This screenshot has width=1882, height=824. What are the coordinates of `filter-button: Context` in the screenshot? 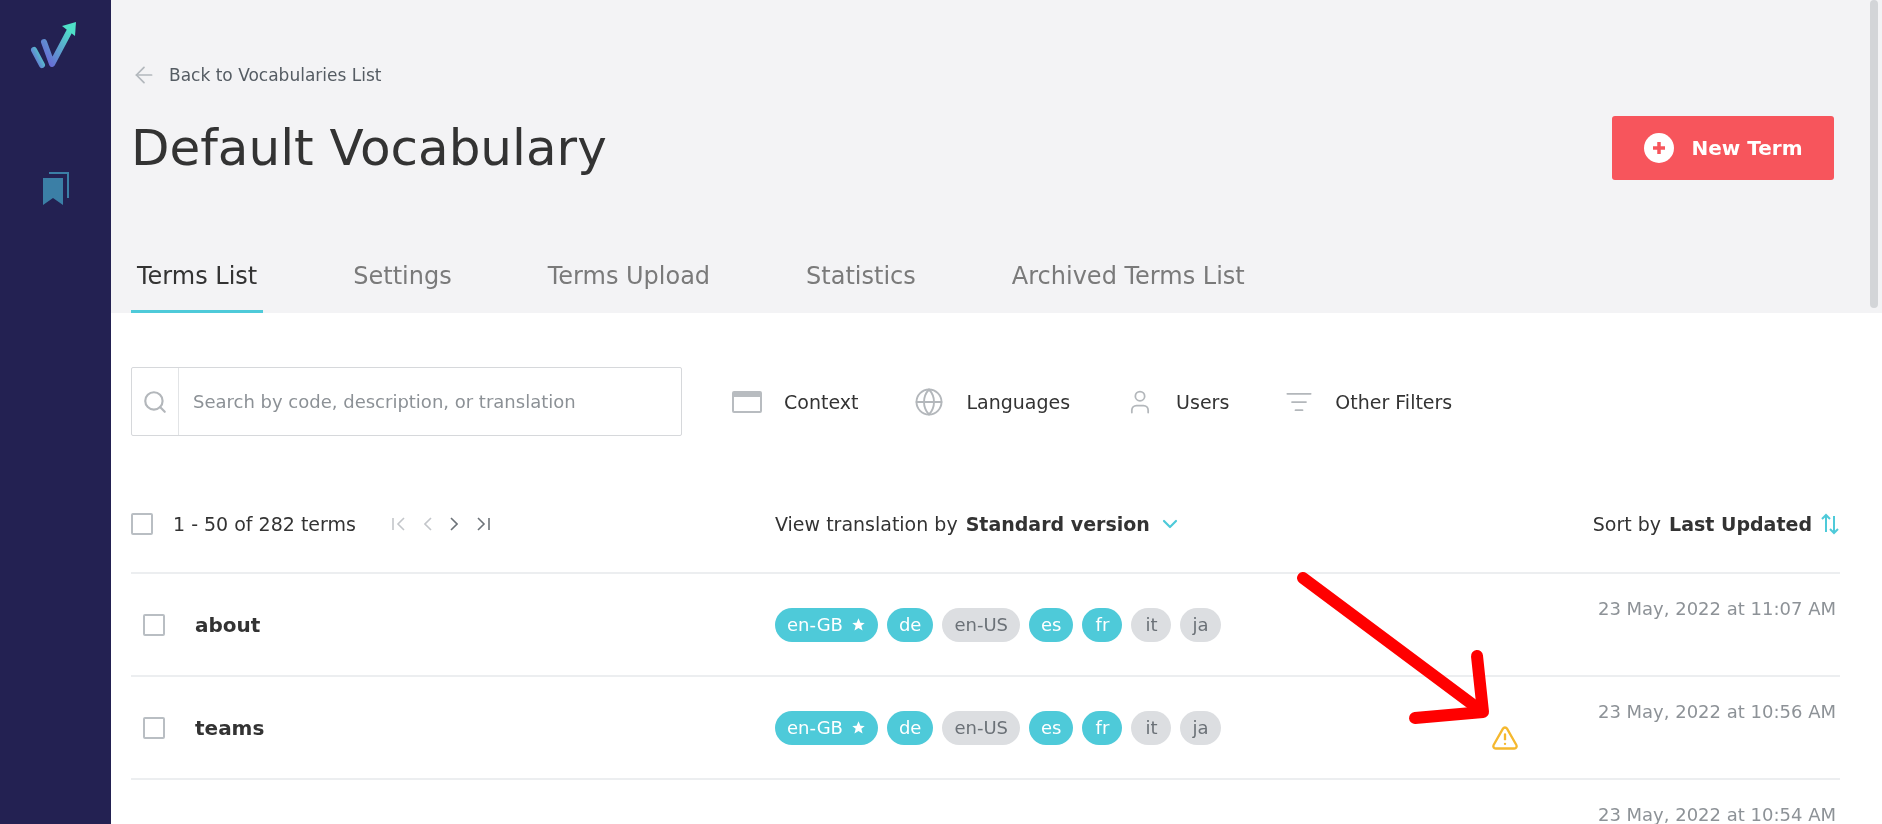 It's located at (795, 401).